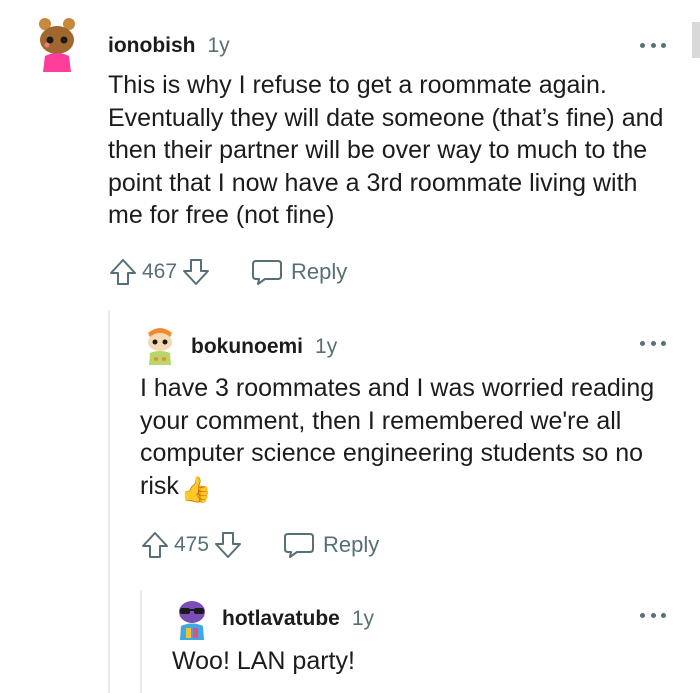  What do you see at coordinates (263, 661) in the screenshot?
I see `comment-body: Woo! LAN party!` at bounding box center [263, 661].